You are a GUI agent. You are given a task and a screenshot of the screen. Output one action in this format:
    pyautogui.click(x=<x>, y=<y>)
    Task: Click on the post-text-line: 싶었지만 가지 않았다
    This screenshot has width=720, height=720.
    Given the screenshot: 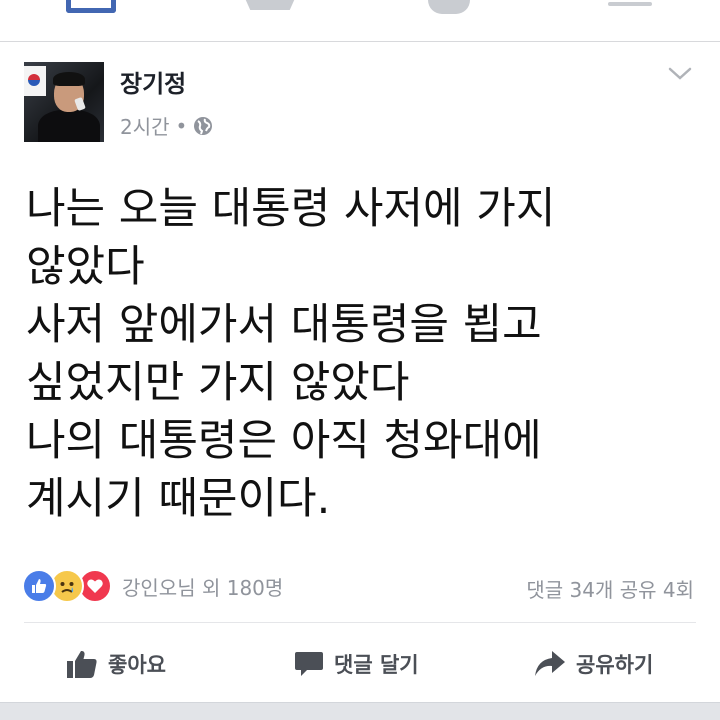 What is the action you would take?
    pyautogui.click(x=218, y=383)
    